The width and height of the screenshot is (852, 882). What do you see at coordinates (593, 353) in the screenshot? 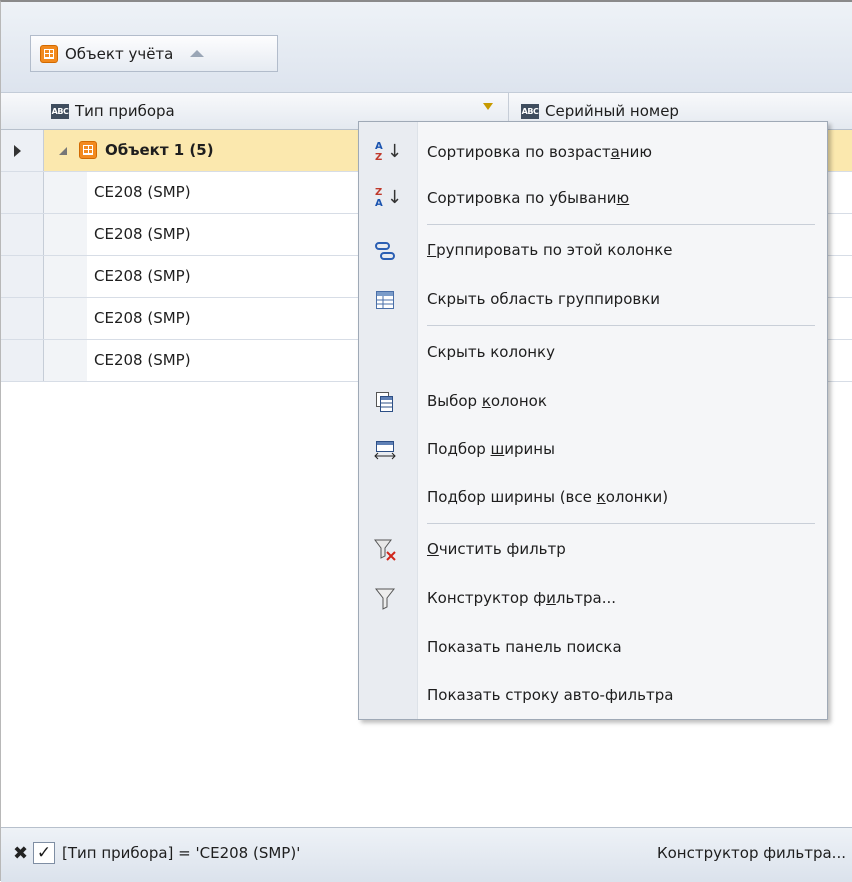
I see `menu-item-hide-column: Скрыть колонку` at bounding box center [593, 353].